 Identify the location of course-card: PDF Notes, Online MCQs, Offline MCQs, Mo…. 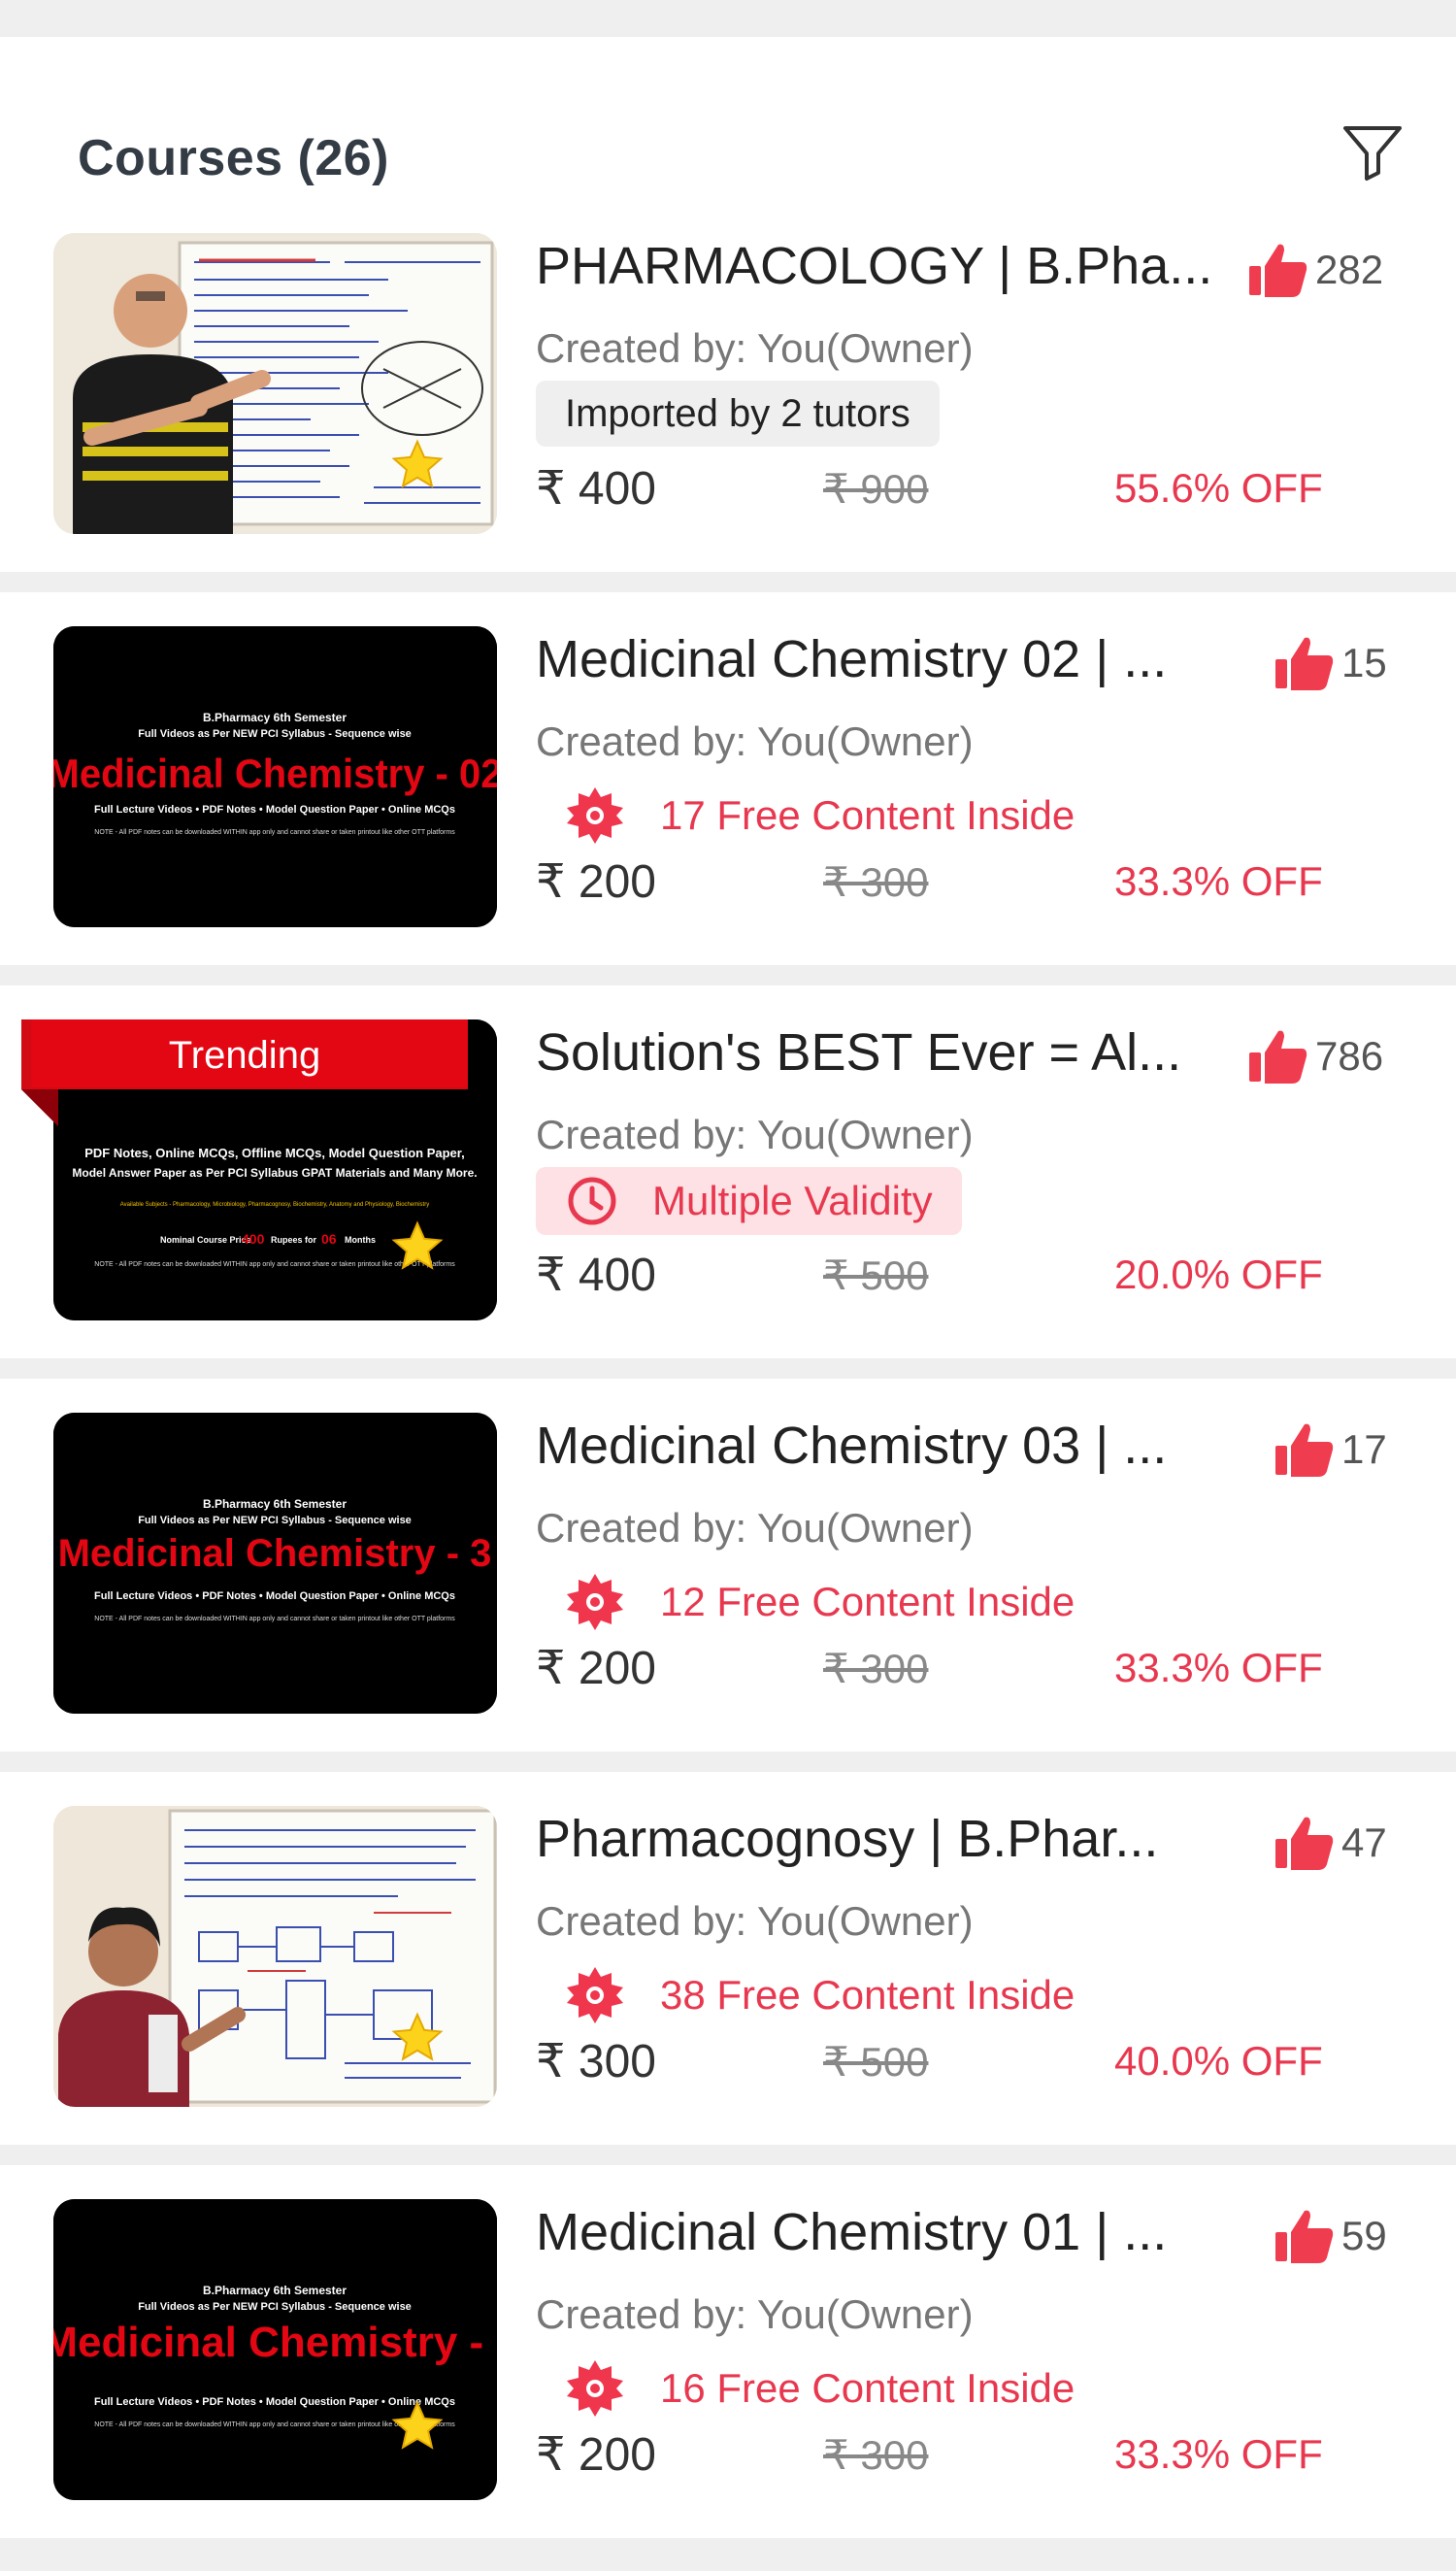
(728, 1171).